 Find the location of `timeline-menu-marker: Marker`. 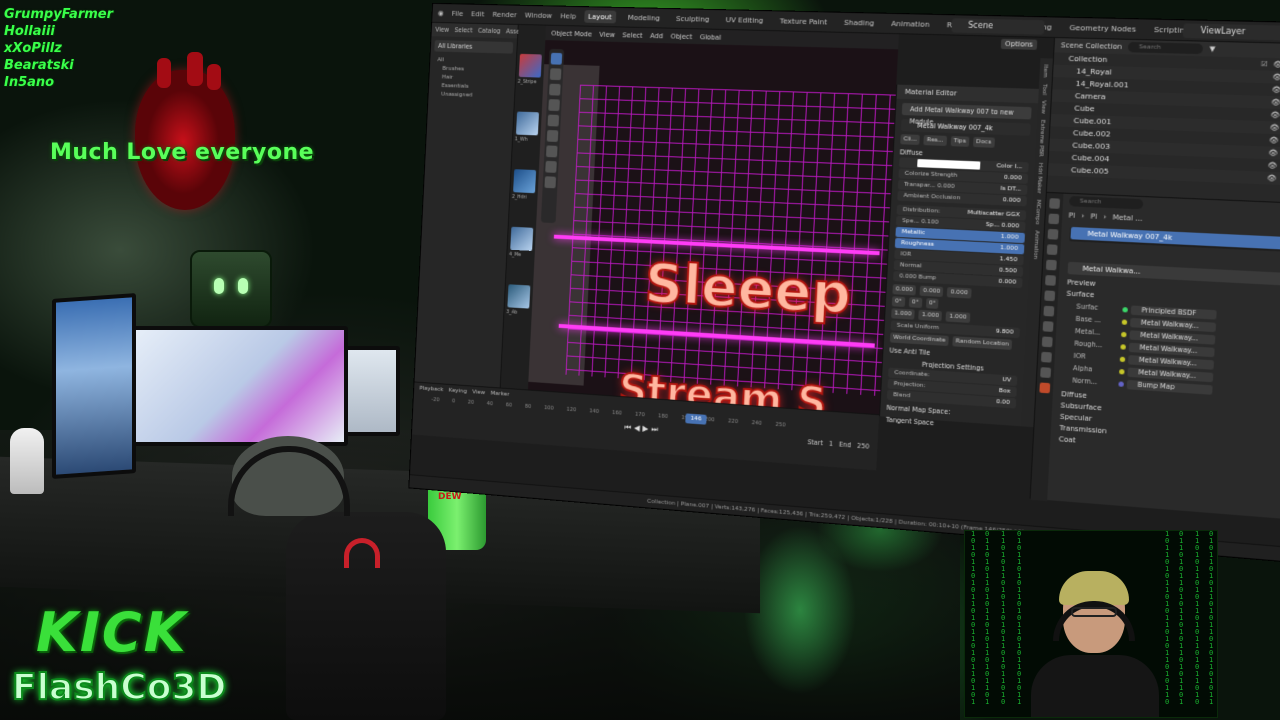

timeline-menu-marker: Marker is located at coordinates (499, 394).